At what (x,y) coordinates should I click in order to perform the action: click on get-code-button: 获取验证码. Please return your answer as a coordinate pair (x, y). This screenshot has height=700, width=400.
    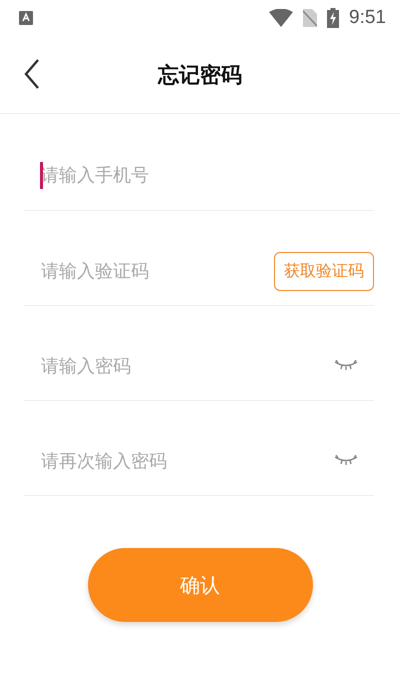
    Looking at the image, I should click on (324, 271).